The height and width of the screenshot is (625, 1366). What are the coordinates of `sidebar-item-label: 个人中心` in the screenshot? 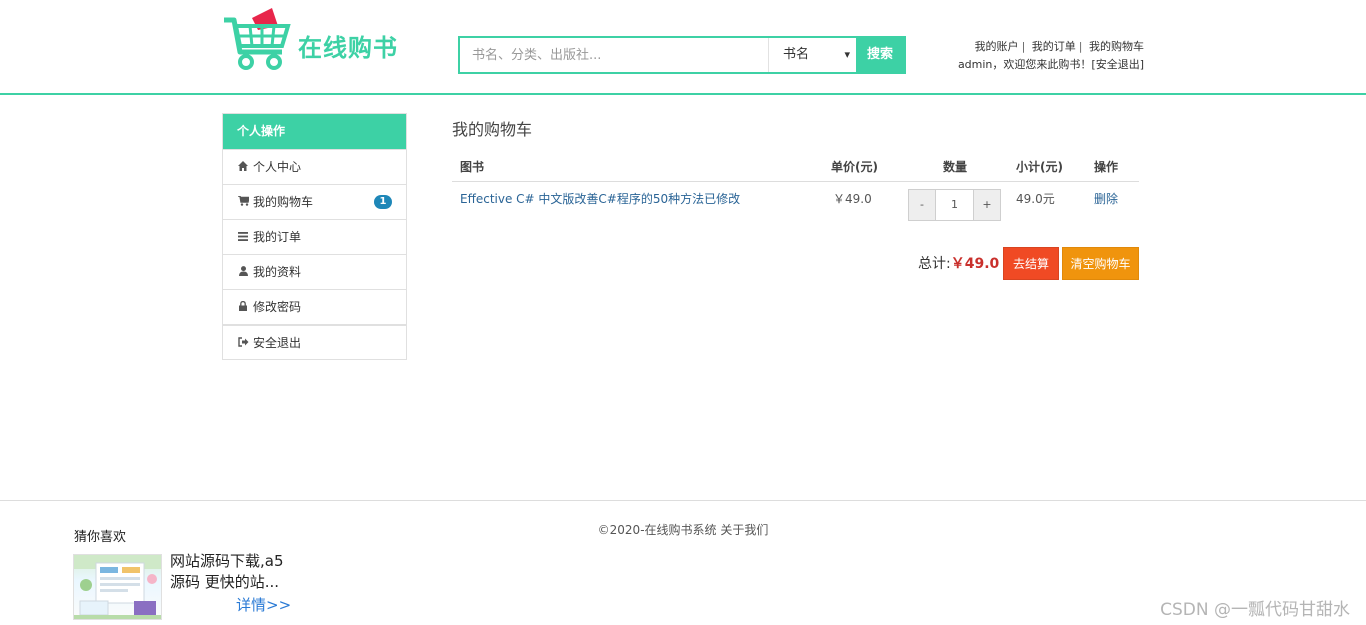 It's located at (277, 167).